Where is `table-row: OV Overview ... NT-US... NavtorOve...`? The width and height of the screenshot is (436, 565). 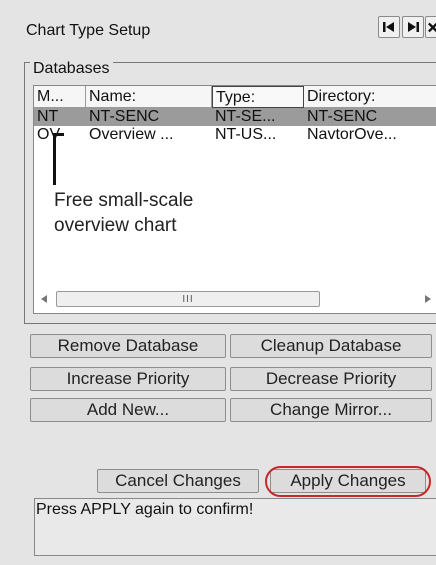
table-row: OV Overview ... NT-US... NavtorOve... is located at coordinates (235, 135).